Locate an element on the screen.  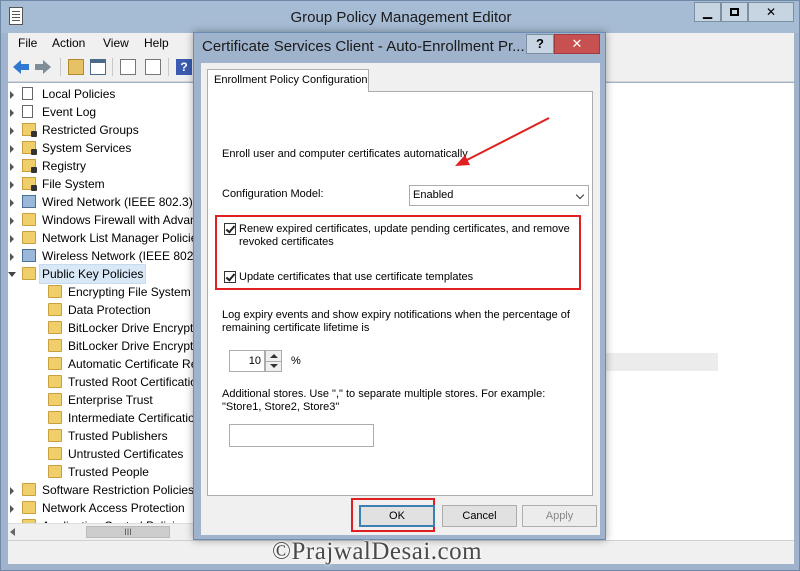
tree-item: File System is located at coordinates (102, 184).